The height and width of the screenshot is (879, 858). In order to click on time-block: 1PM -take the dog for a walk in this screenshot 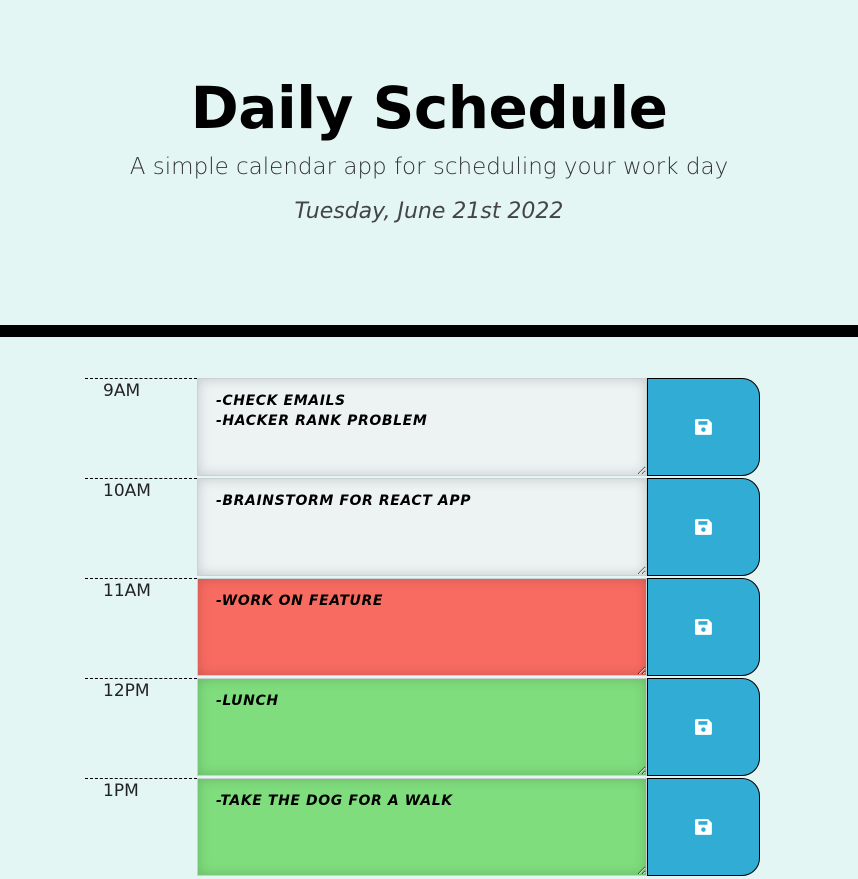, I will do `click(422, 828)`.